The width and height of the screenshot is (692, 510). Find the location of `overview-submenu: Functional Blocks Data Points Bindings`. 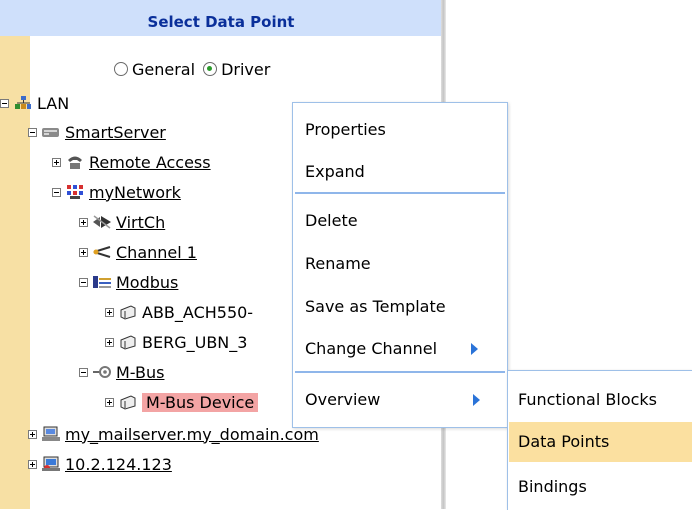

overview-submenu: Functional Blocks Data Points Bindings is located at coordinates (599, 440).